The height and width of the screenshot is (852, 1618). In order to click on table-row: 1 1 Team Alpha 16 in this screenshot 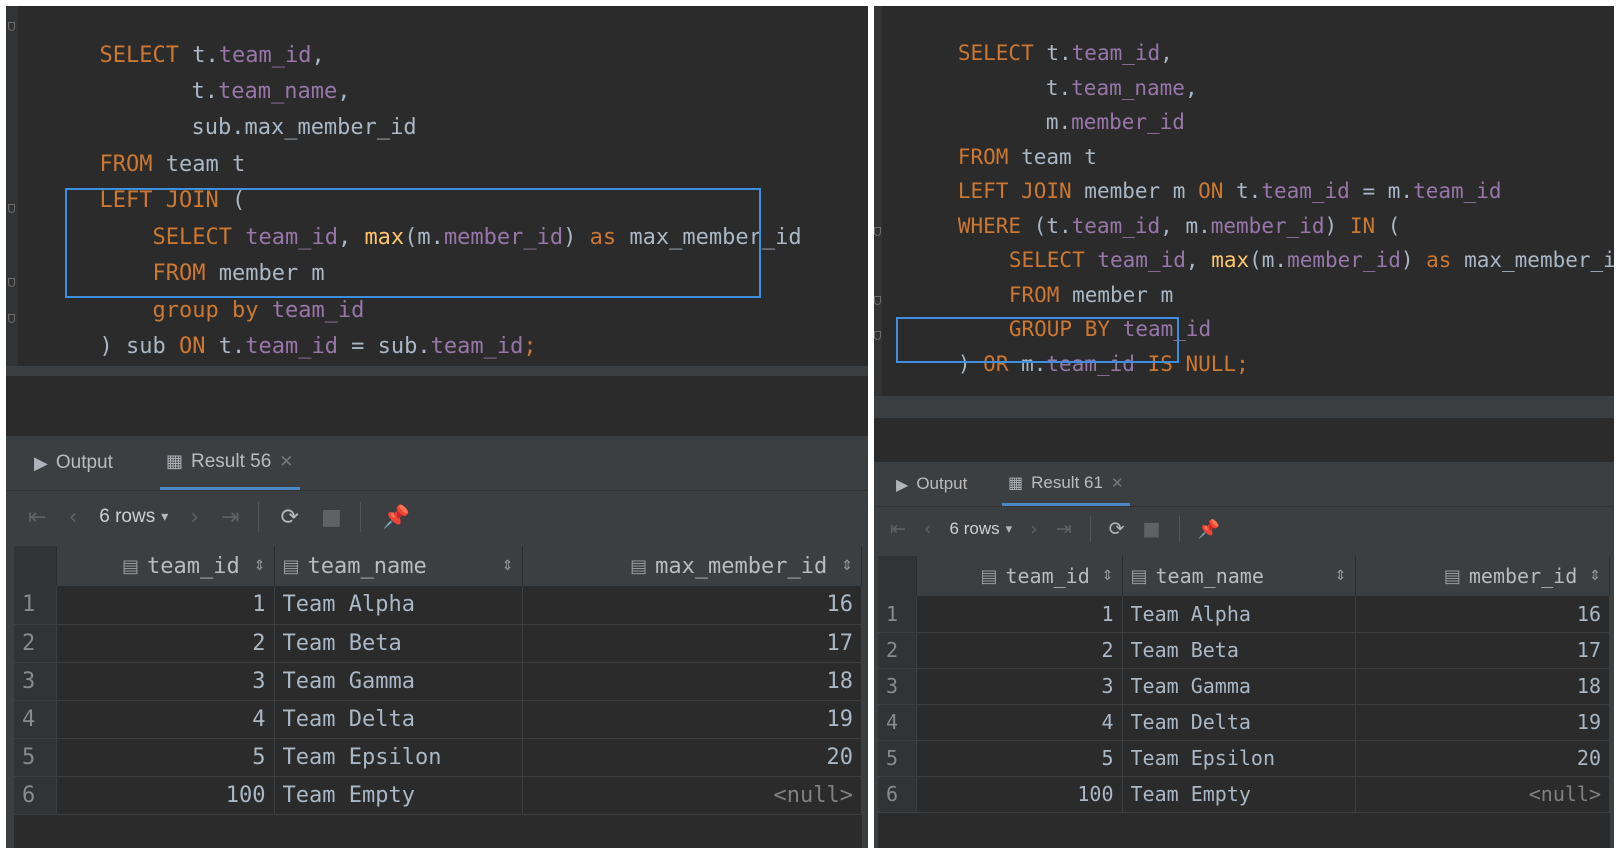, I will do `click(1244, 614)`.